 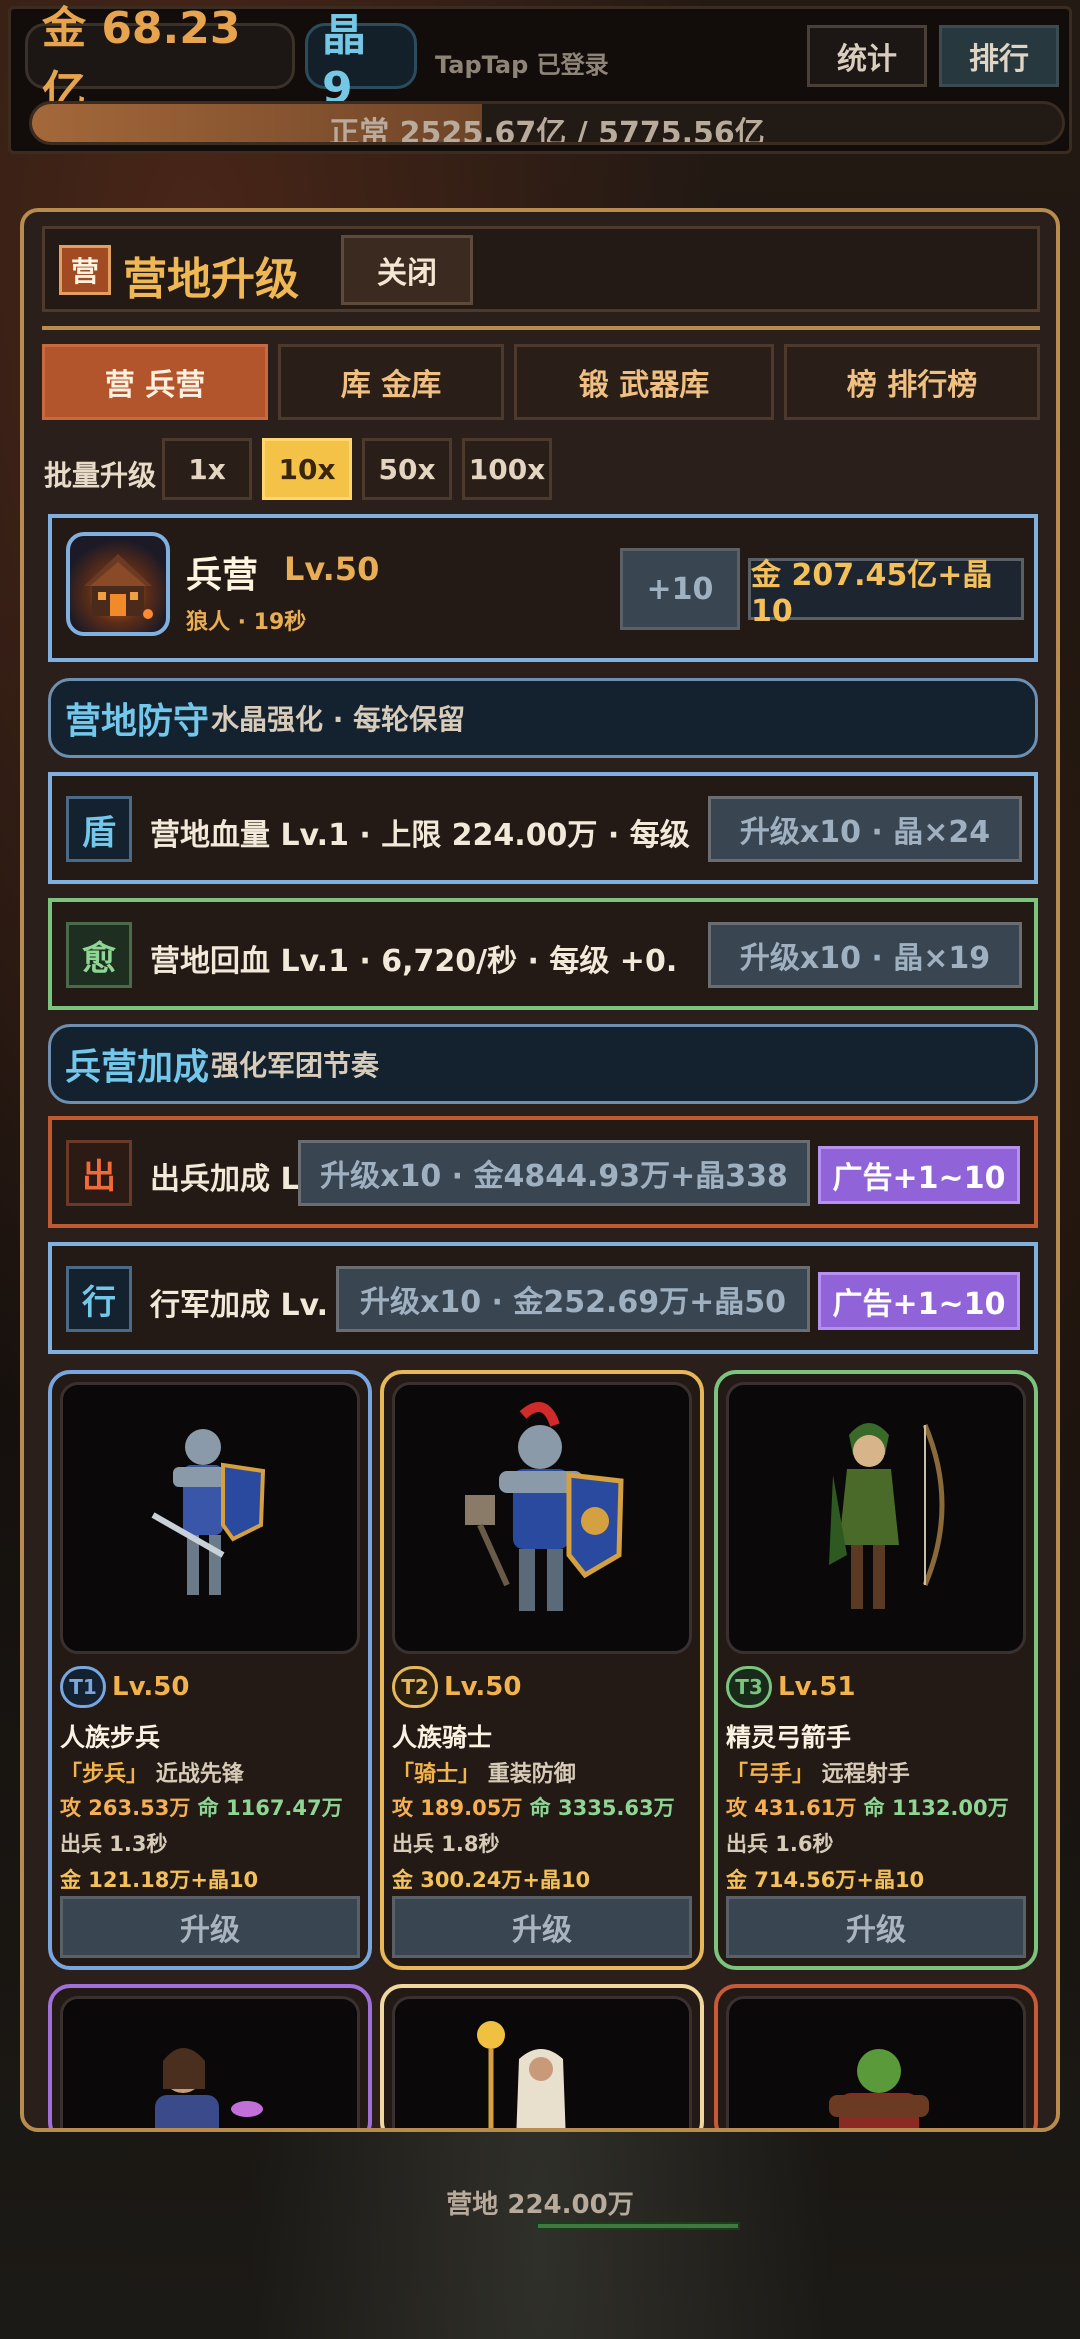 What do you see at coordinates (886, 593) in the screenshot?
I see `barracks-upgrade-cost-button: 金 207.45亿+晶10` at bounding box center [886, 593].